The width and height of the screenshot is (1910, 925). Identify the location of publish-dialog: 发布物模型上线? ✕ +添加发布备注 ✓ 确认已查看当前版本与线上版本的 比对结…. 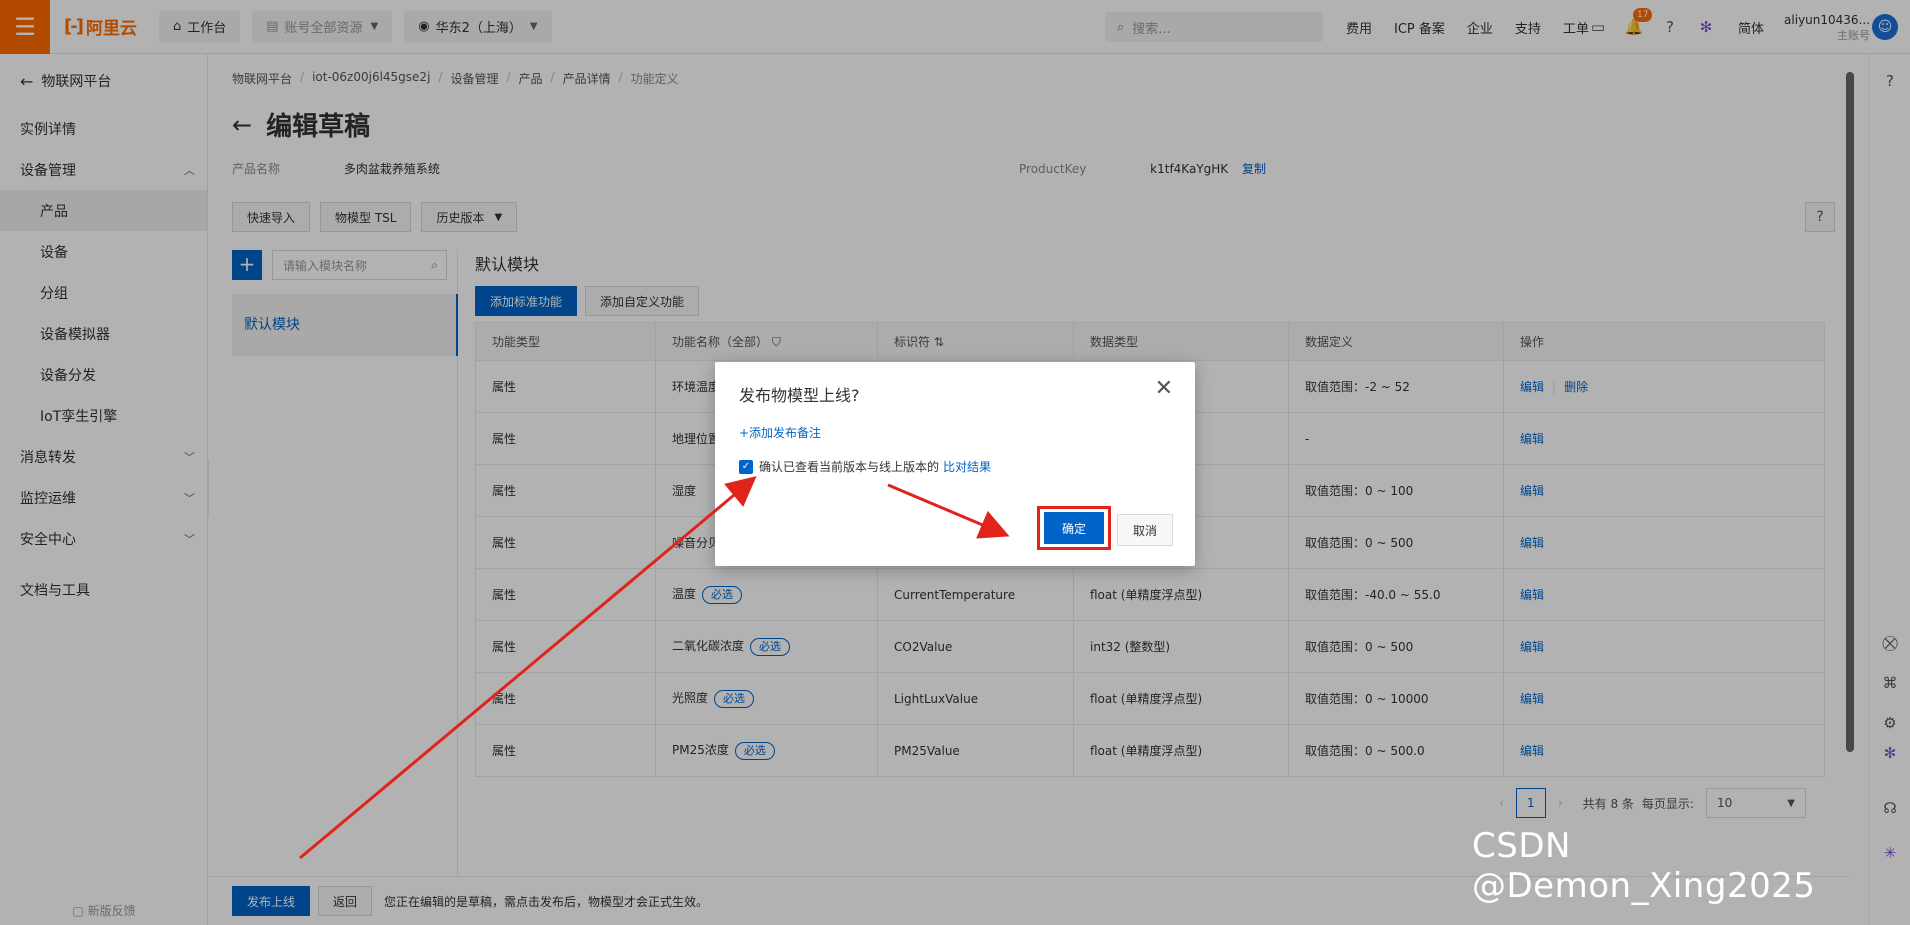
(955, 464).